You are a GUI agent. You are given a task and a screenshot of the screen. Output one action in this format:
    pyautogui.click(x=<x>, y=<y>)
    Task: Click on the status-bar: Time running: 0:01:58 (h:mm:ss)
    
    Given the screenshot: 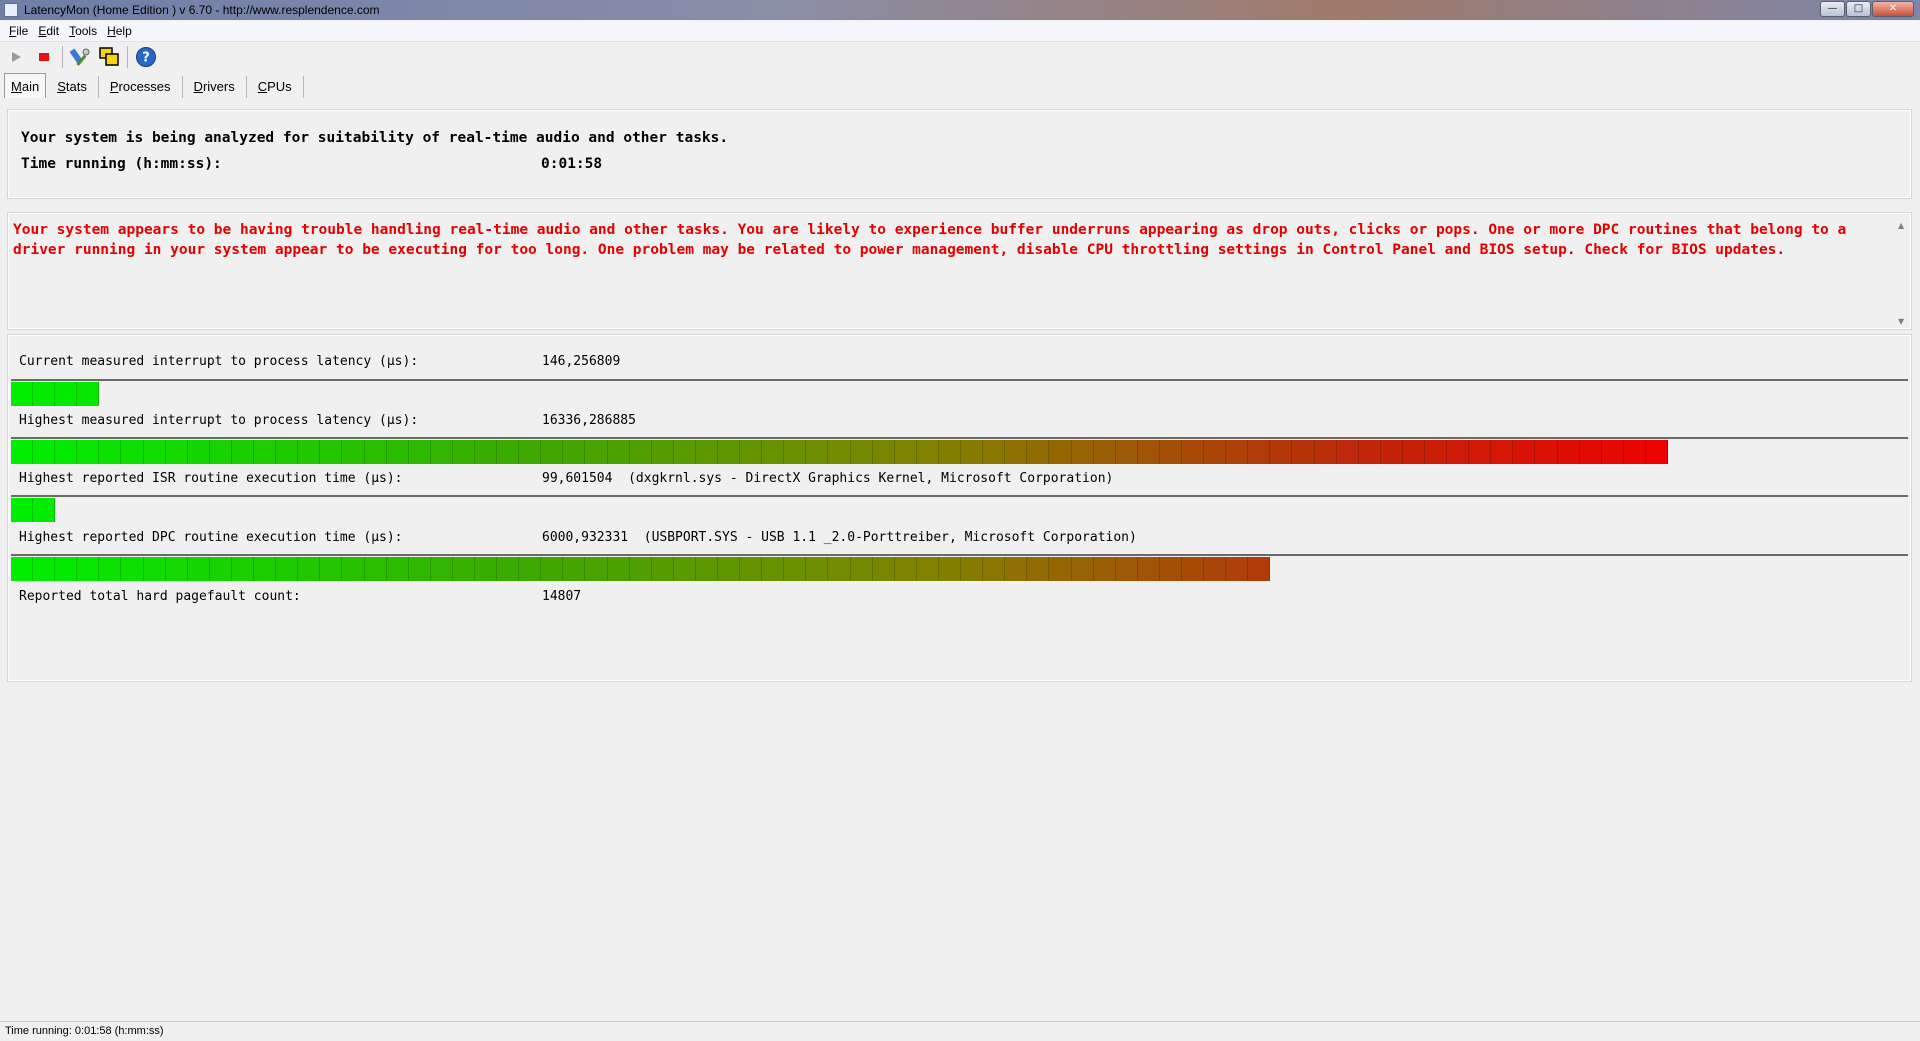 What is the action you would take?
    pyautogui.click(x=960, y=1031)
    